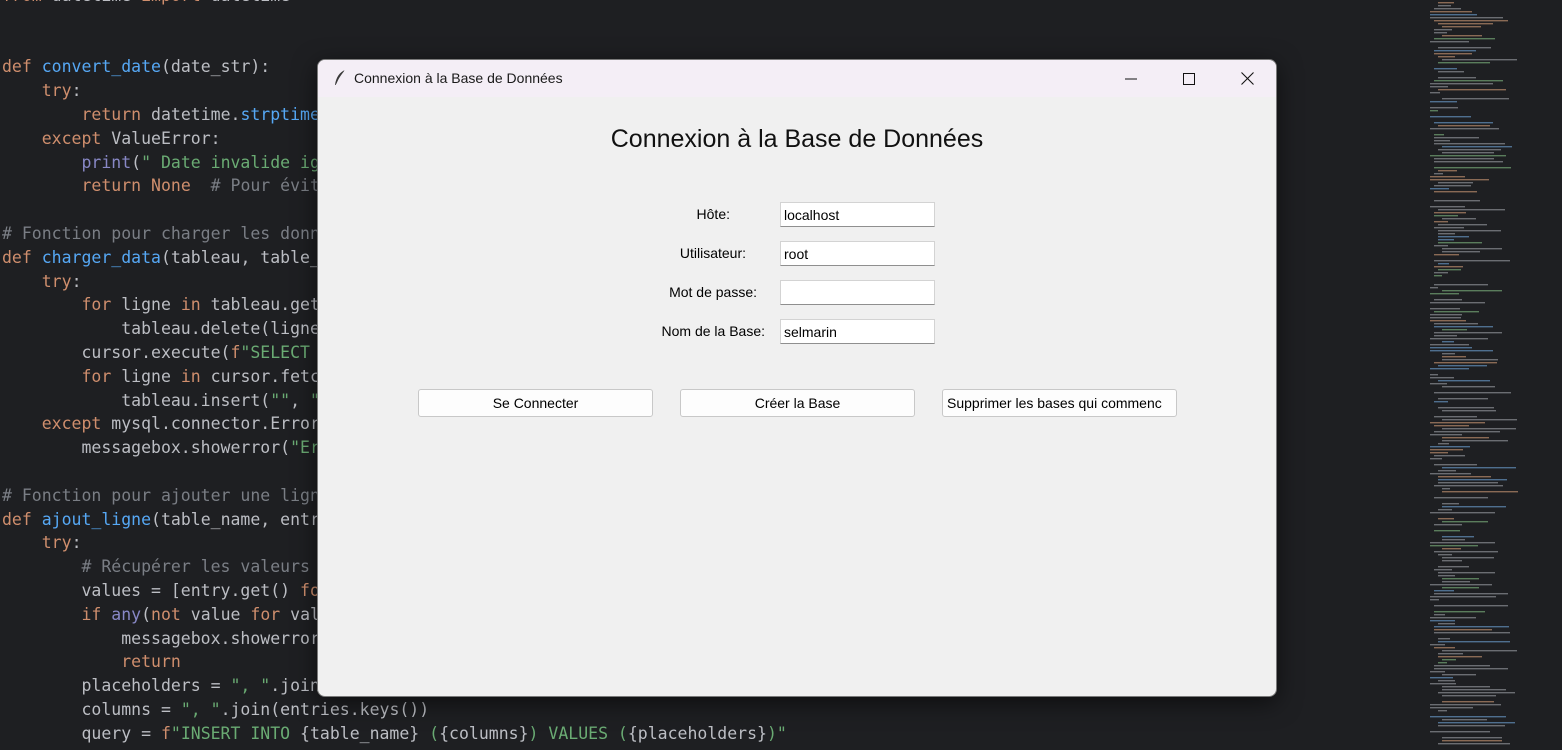 This screenshot has height=750, width=1562. What do you see at coordinates (535, 403) in the screenshot?
I see `connect-button: Se Connecter` at bounding box center [535, 403].